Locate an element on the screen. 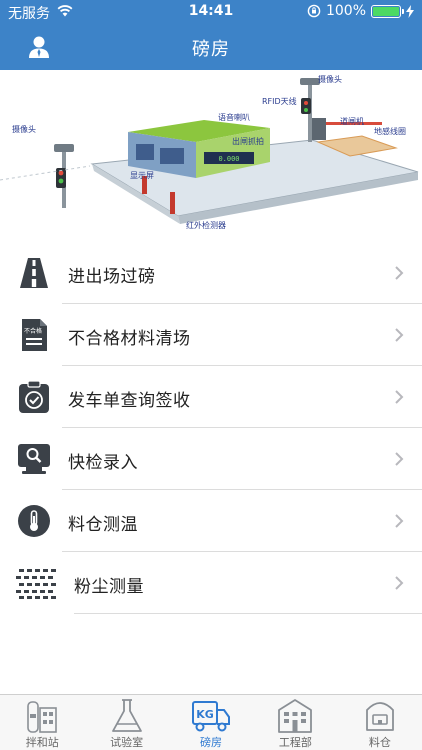  page-title: 磅房 is located at coordinates (211, 49).